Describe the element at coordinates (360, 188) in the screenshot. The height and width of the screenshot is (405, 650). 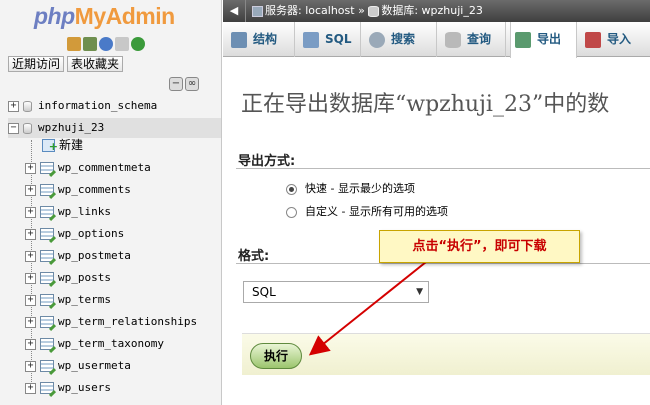
I see `radio-quick-label: 快速 - 显示最少的选项` at that location.